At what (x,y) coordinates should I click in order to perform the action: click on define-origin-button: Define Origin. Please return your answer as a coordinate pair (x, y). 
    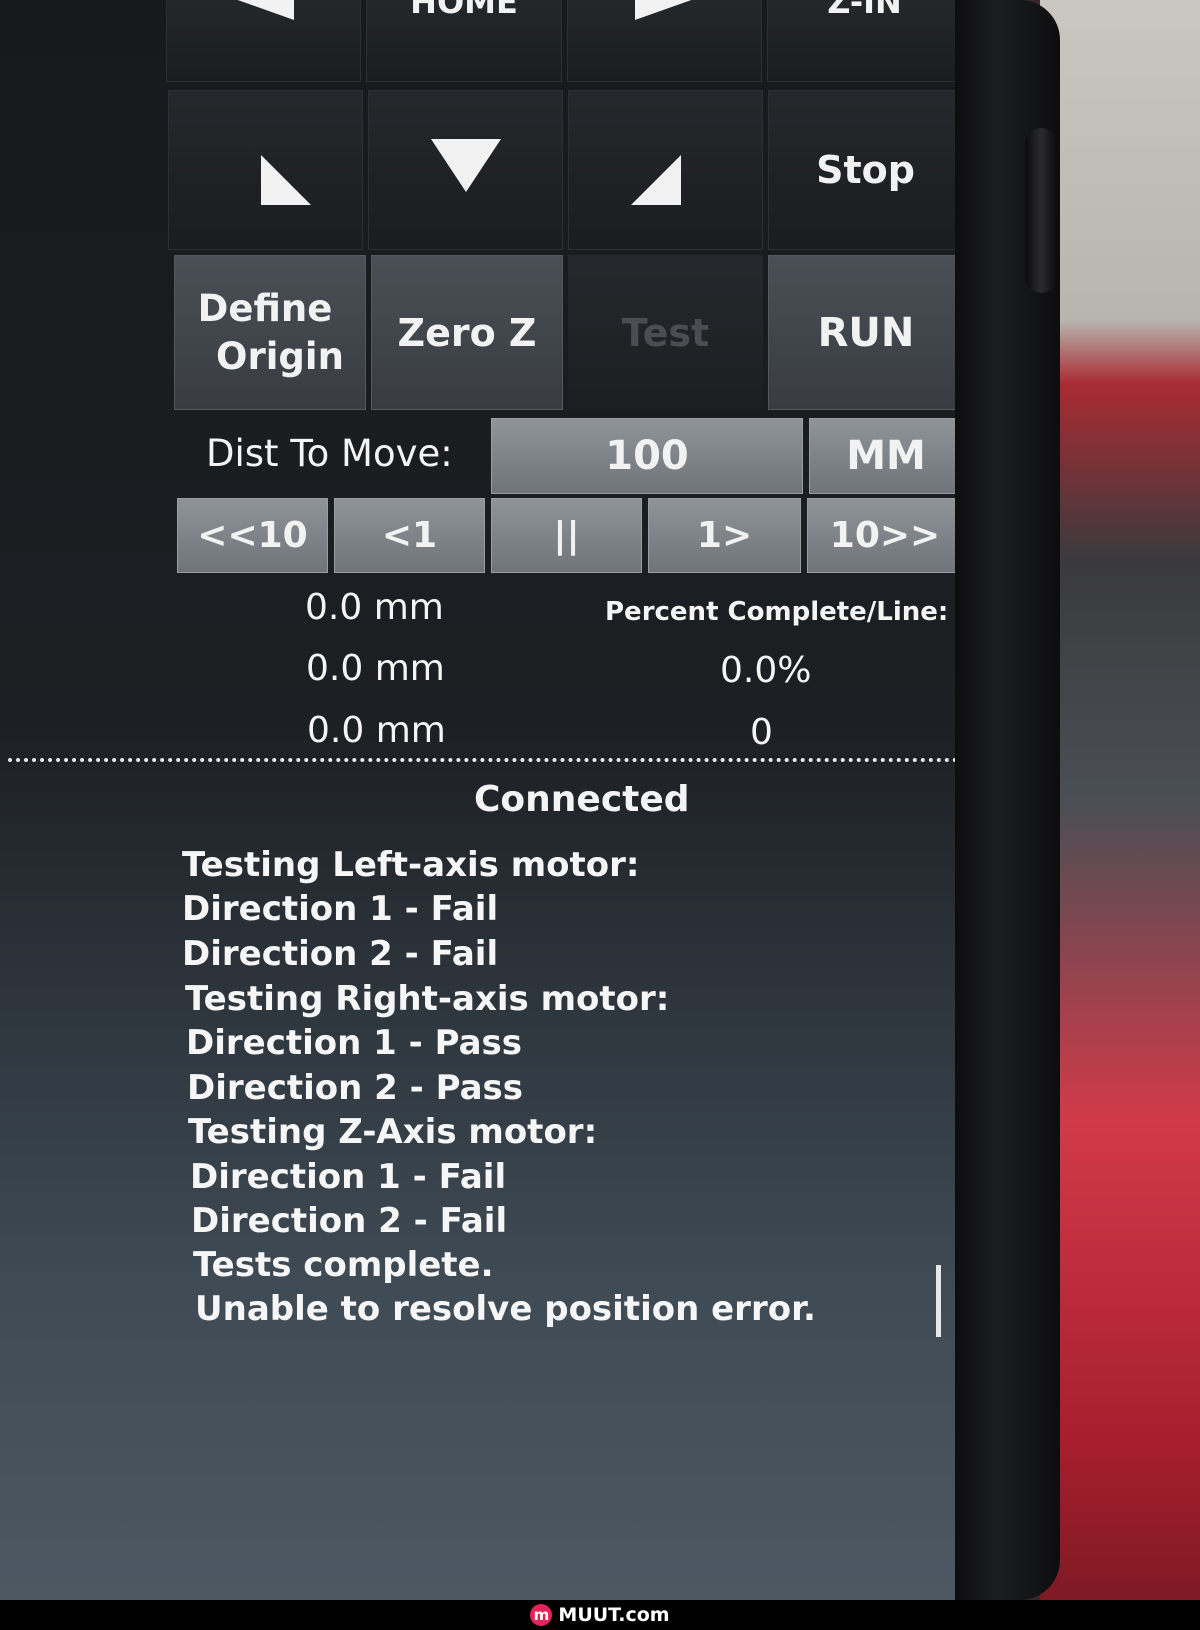
    Looking at the image, I should click on (270, 332).